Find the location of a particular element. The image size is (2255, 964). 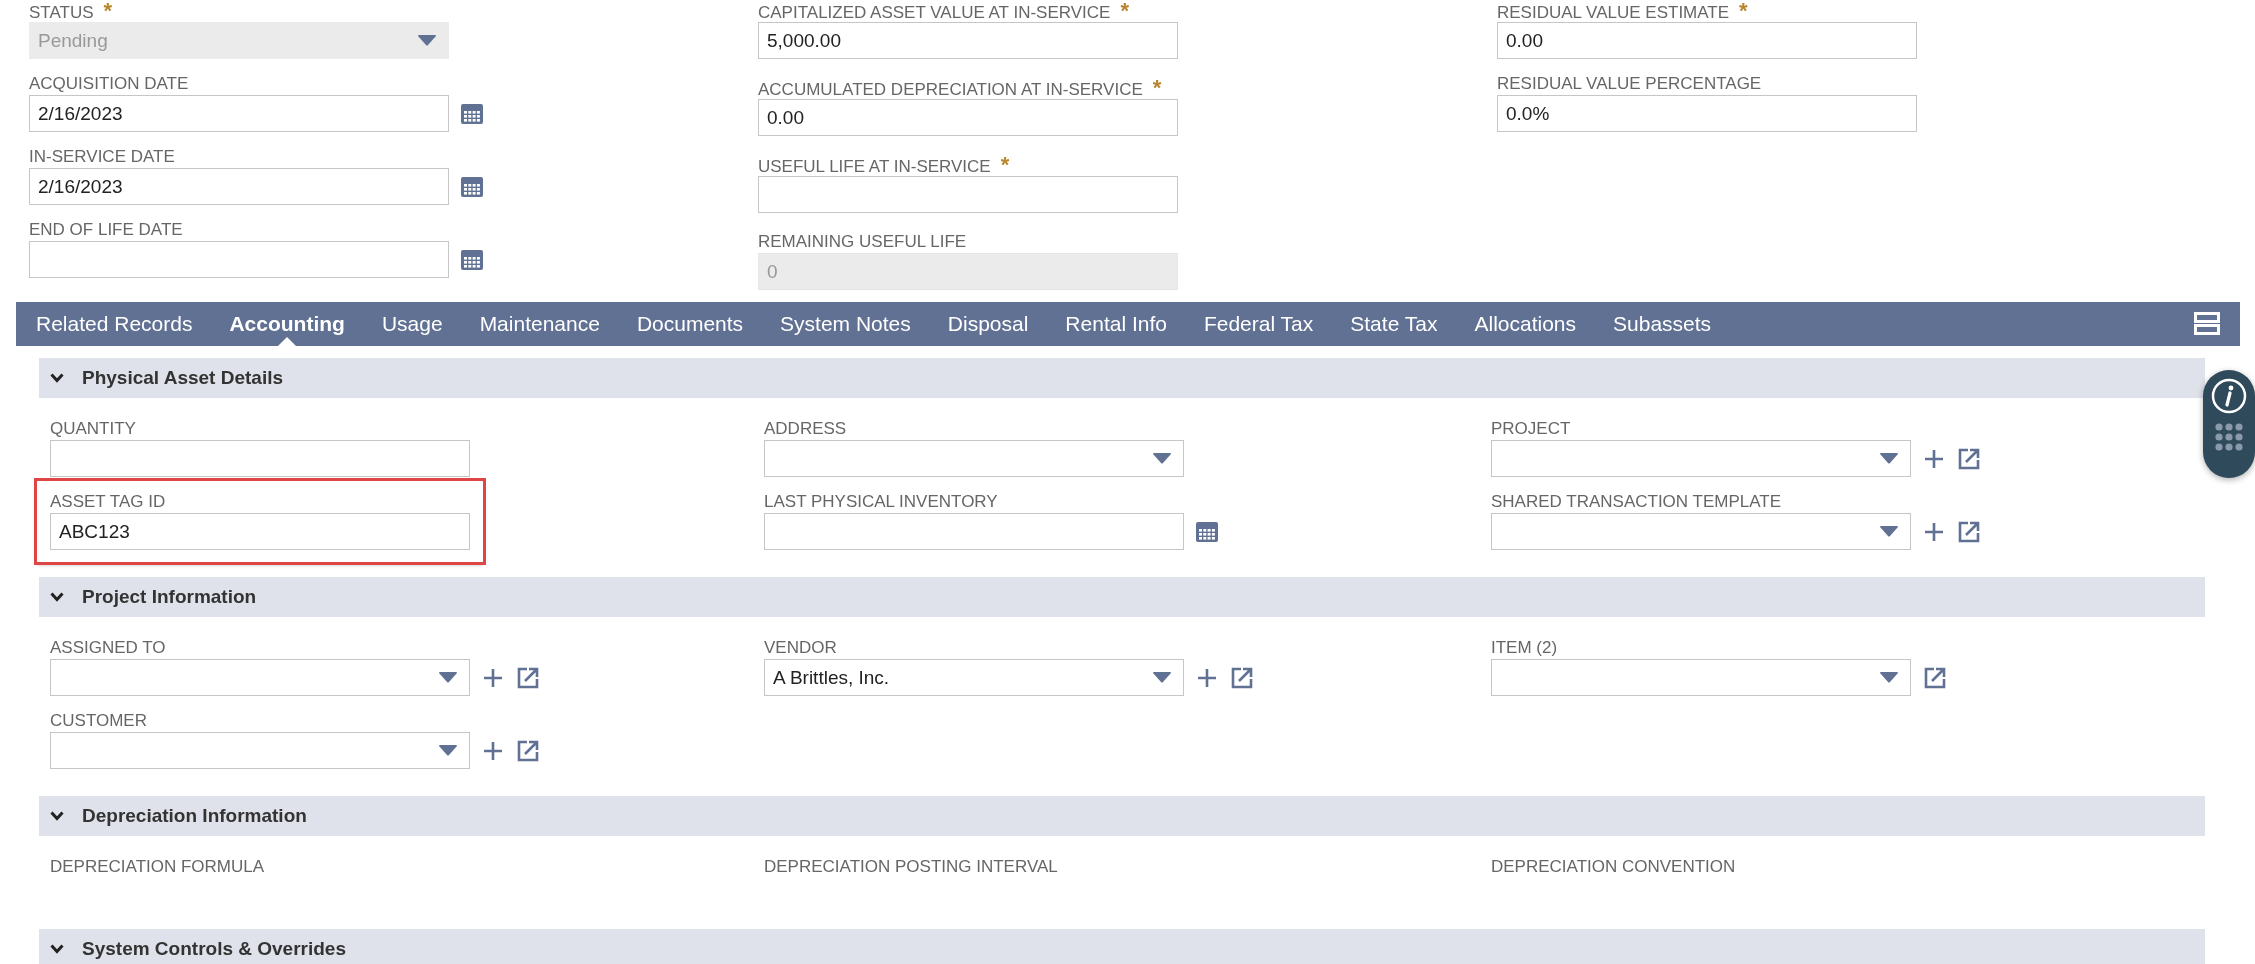

field-label: PROJECT is located at coordinates (1531, 429).